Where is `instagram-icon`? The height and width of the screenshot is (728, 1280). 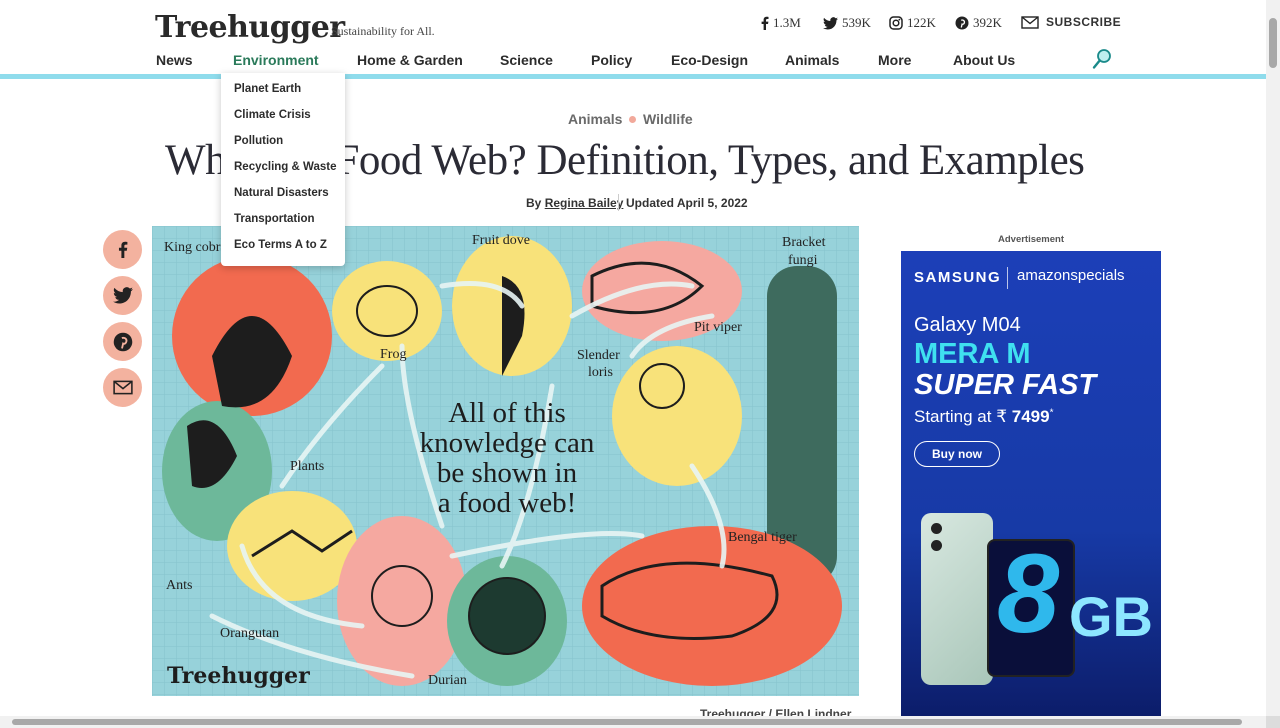
instagram-icon is located at coordinates (896, 23).